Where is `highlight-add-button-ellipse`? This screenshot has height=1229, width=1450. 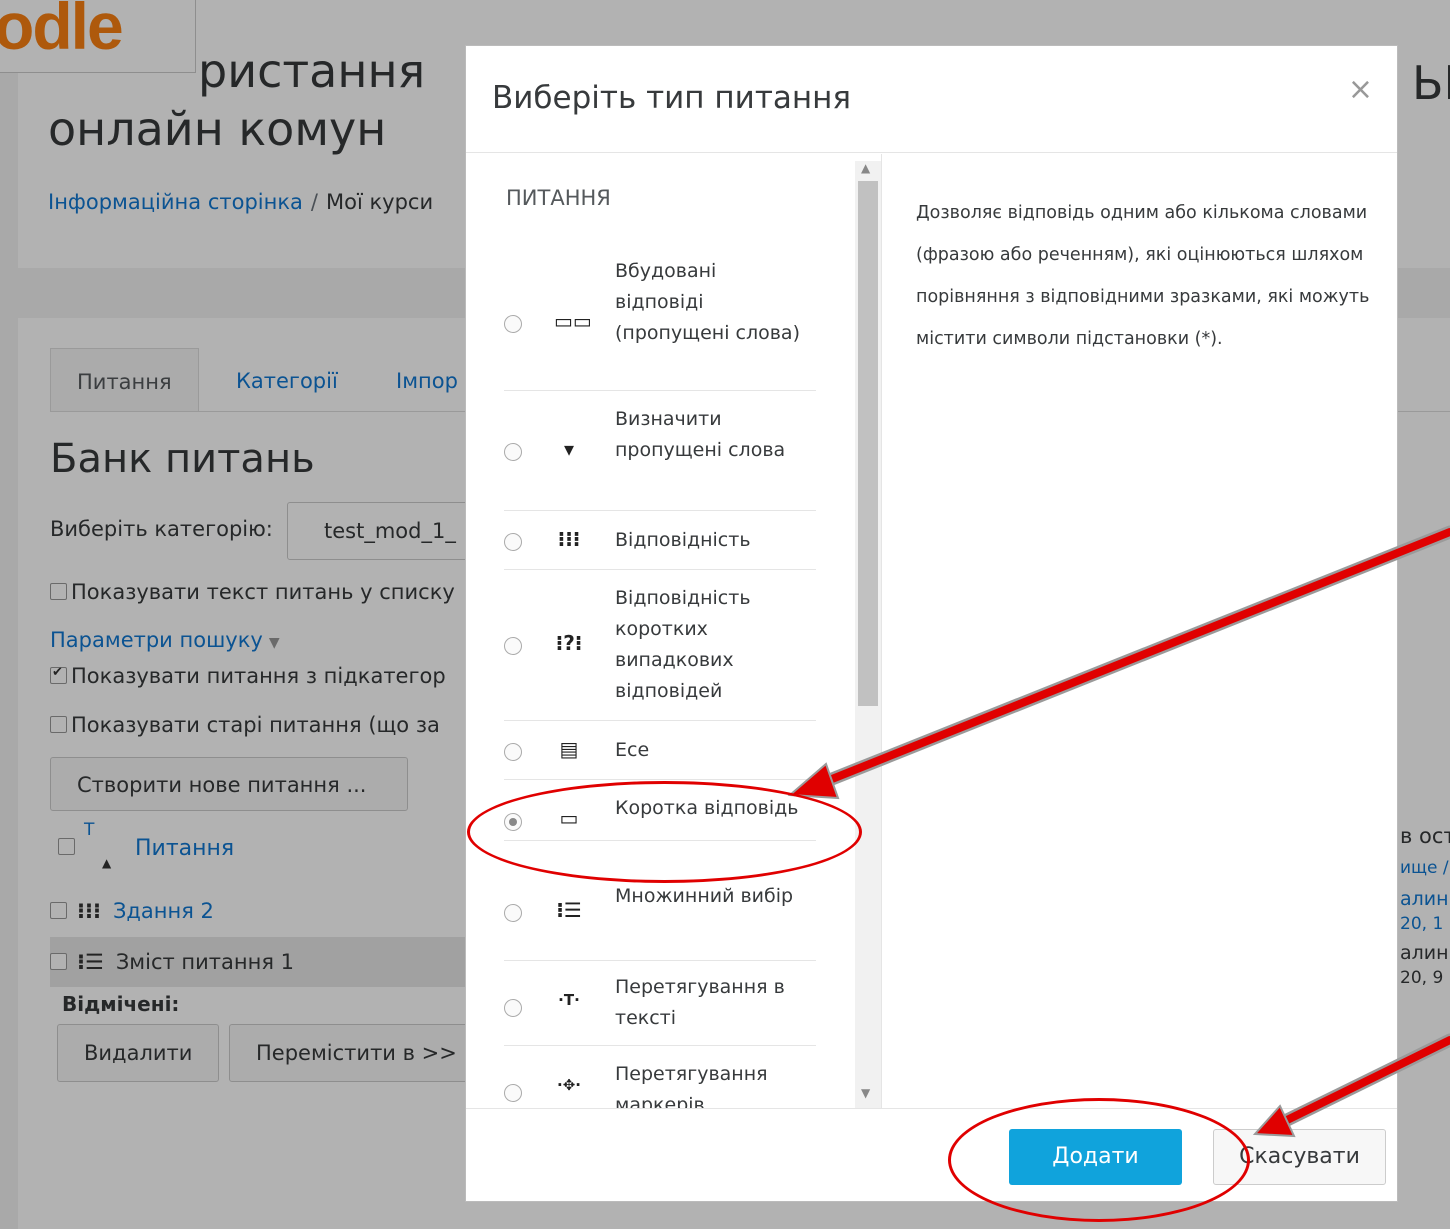 highlight-add-button-ellipse is located at coordinates (1099, 1160).